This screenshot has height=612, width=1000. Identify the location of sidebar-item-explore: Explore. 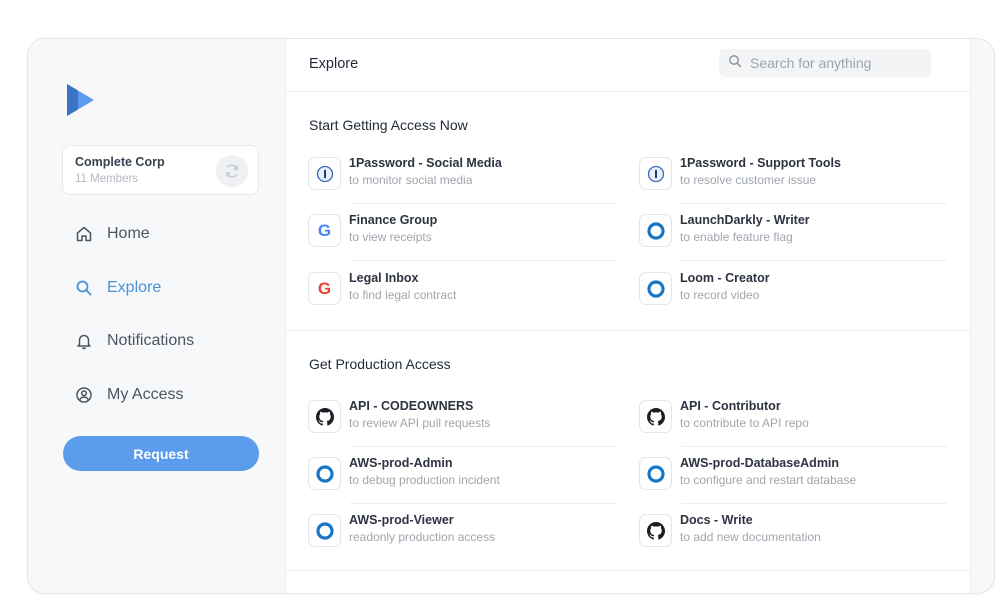
(162, 288).